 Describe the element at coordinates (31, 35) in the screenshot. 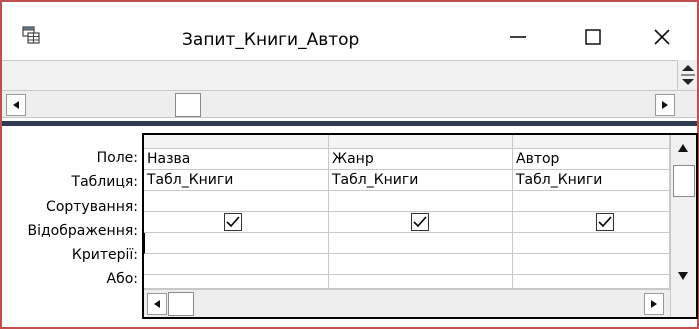

I see `query-design-icon` at that location.